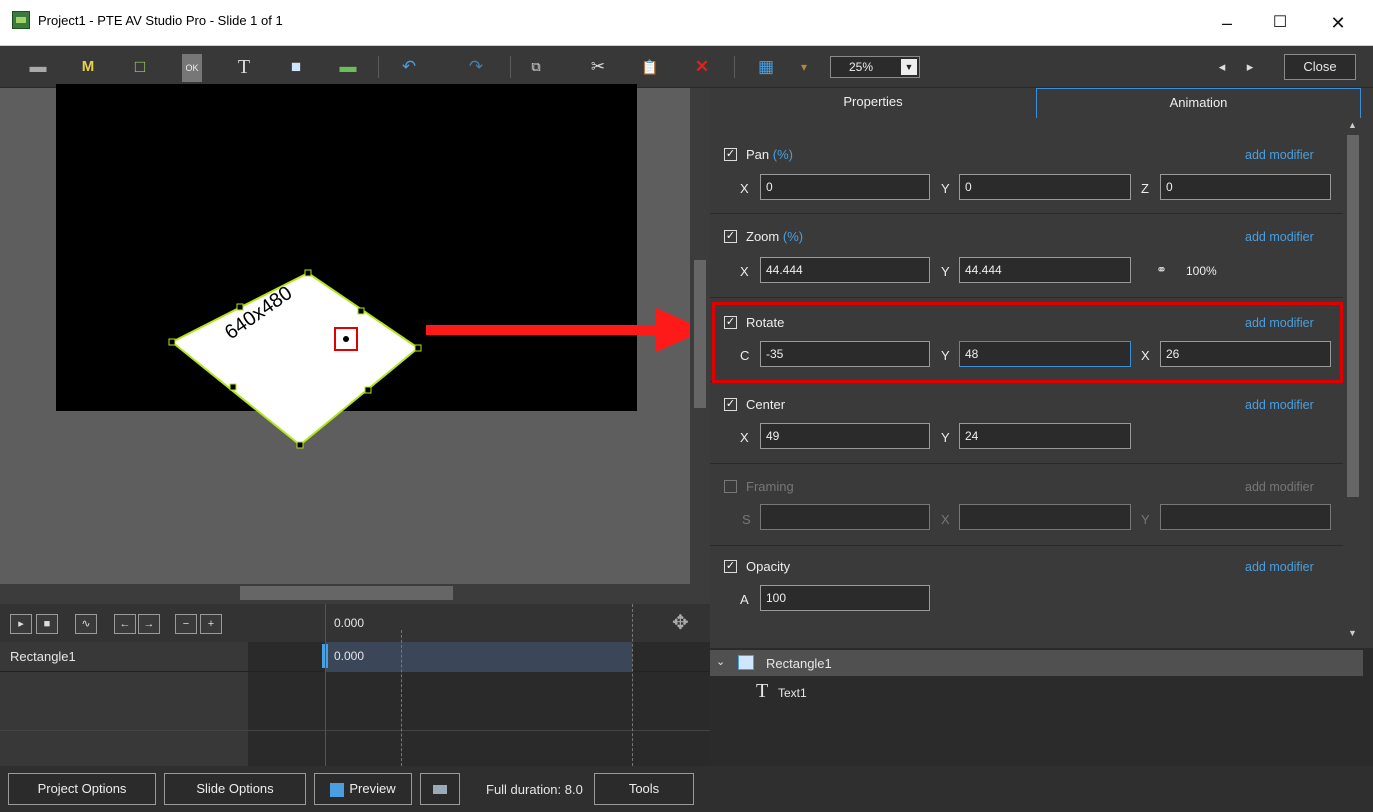 The height and width of the screenshot is (812, 1373). Describe the element at coordinates (845, 436) in the screenshot. I see `center-x-input: 49` at that location.